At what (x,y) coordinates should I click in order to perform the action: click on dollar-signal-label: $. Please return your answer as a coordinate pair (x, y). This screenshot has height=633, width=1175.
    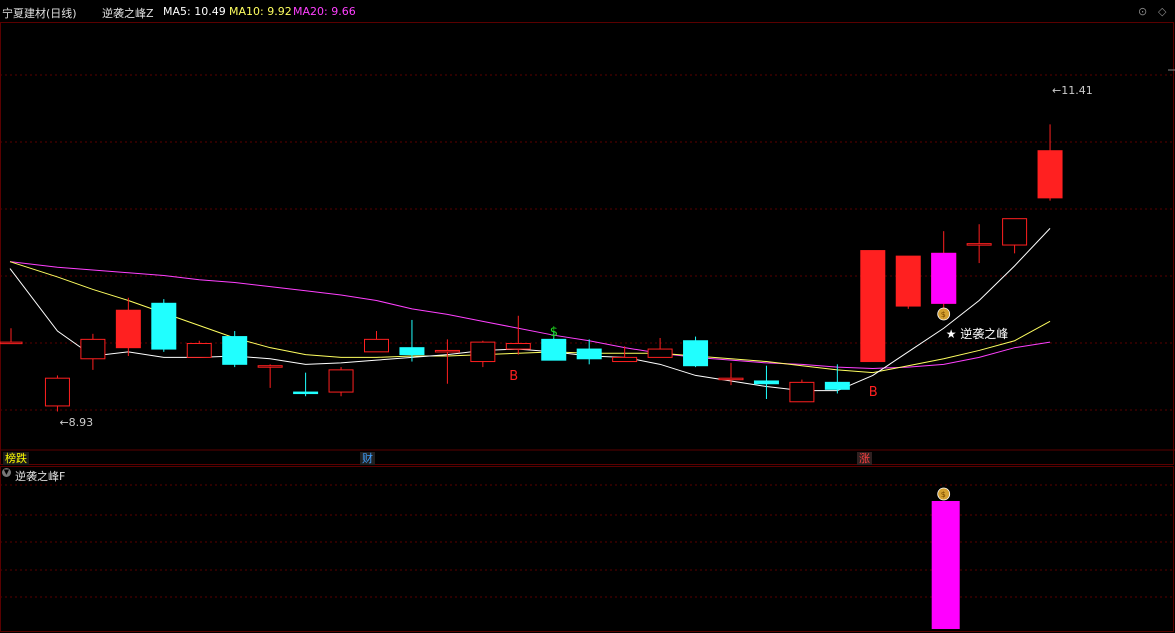
    Looking at the image, I should click on (554, 332).